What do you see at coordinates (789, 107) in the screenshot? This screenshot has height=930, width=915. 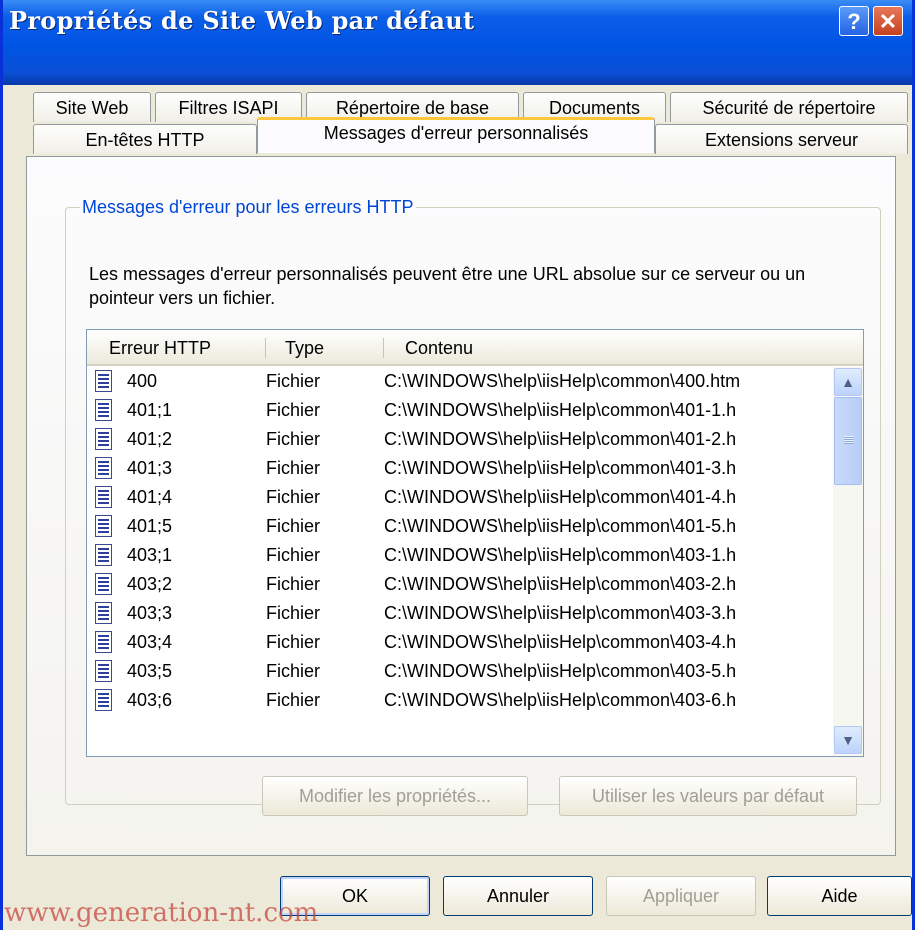 I see `tab-securite-de-repertoire: Sécurité de répertoire` at bounding box center [789, 107].